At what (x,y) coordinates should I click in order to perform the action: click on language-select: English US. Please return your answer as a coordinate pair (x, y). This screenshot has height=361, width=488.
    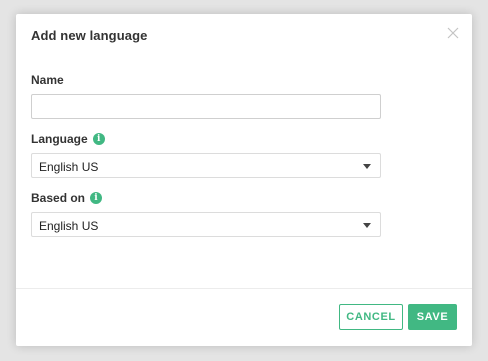
    Looking at the image, I should click on (206, 165).